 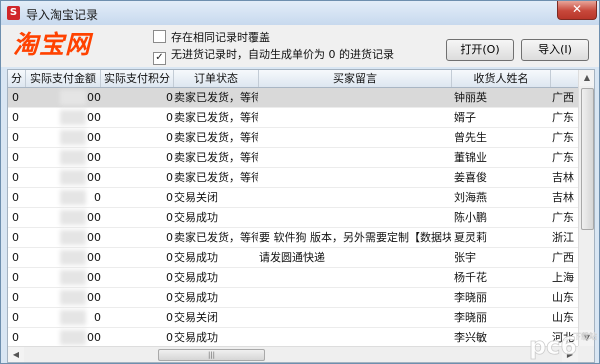 What do you see at coordinates (585, 336) in the screenshot?
I see `watermark-subtext: 下载站` at bounding box center [585, 336].